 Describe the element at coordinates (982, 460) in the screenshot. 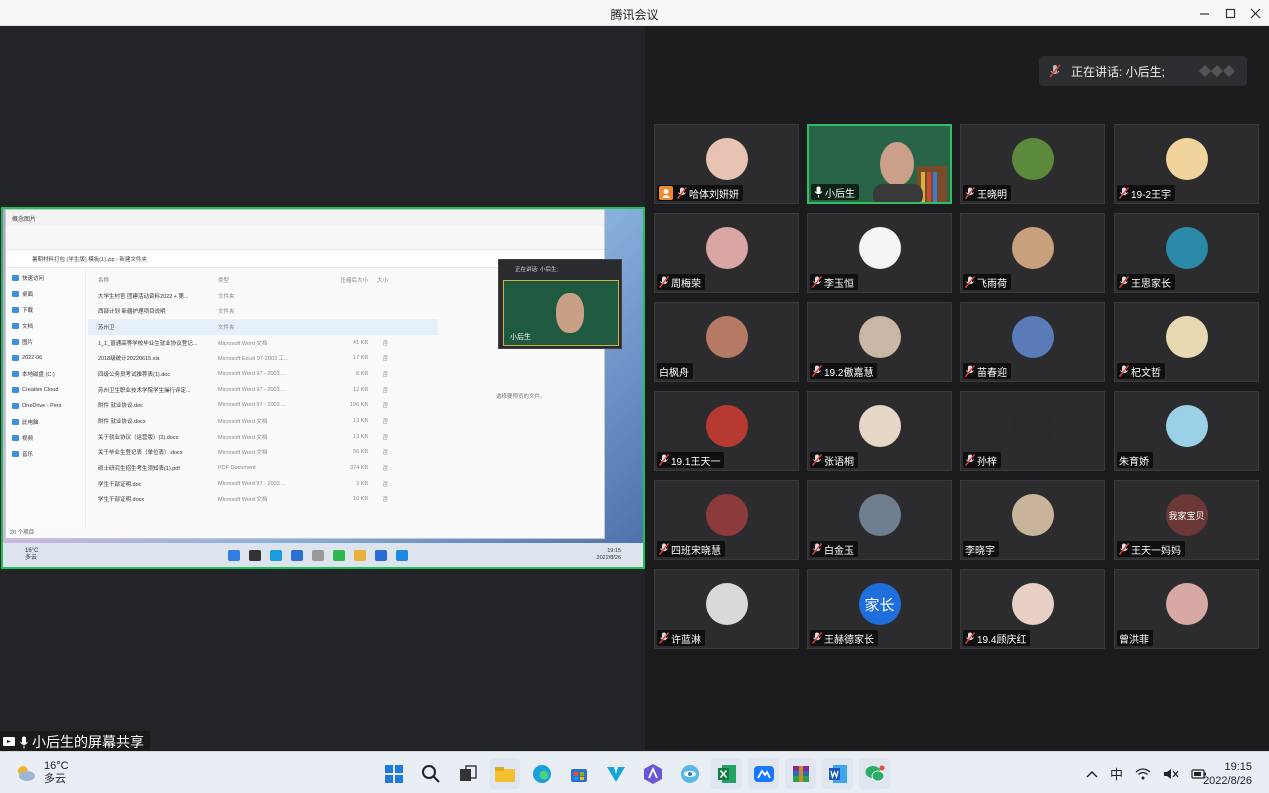

I see `participant-nameplate: 孙梓` at that location.